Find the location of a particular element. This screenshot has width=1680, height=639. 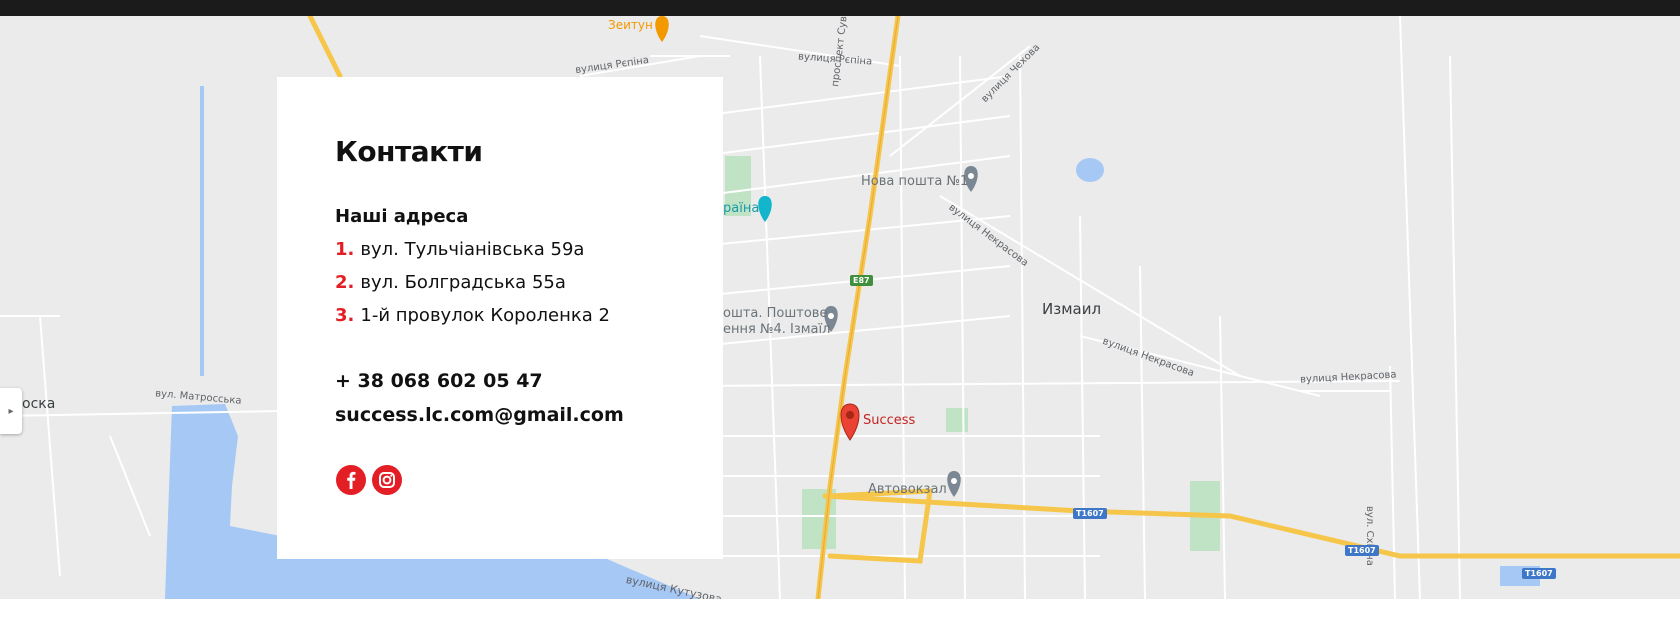

facebook-link is located at coordinates (351, 480).